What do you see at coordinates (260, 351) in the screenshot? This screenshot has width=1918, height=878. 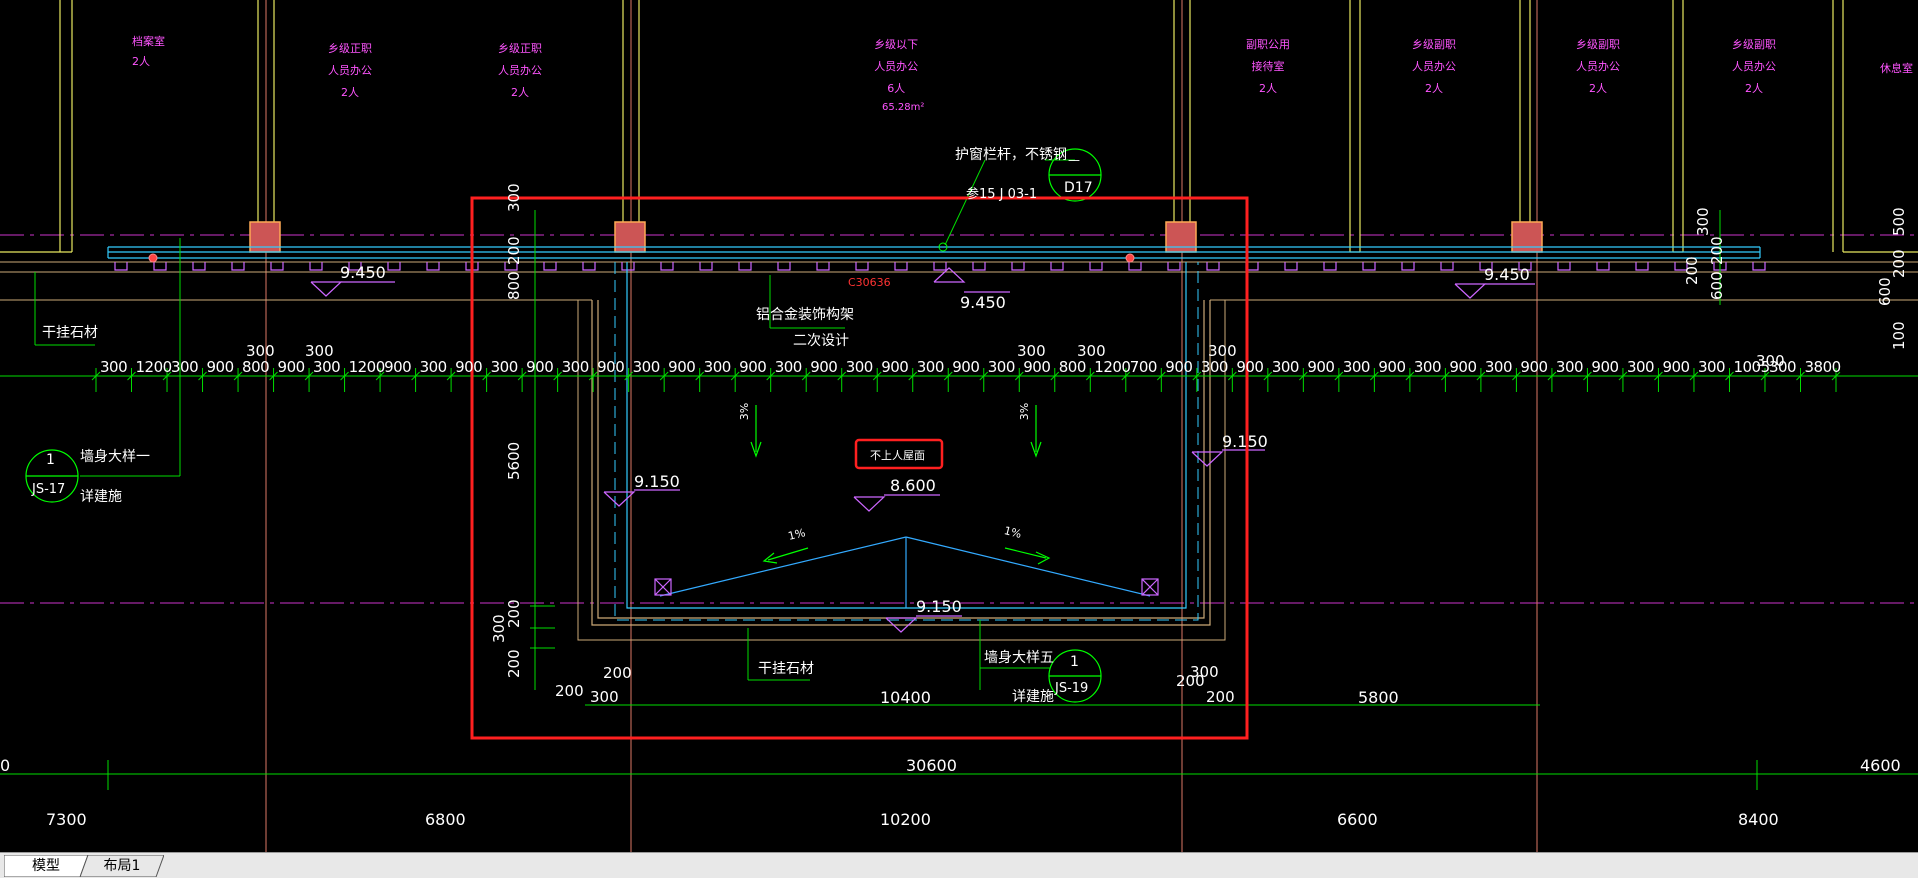 I see `dim-upper-1: 300` at bounding box center [260, 351].